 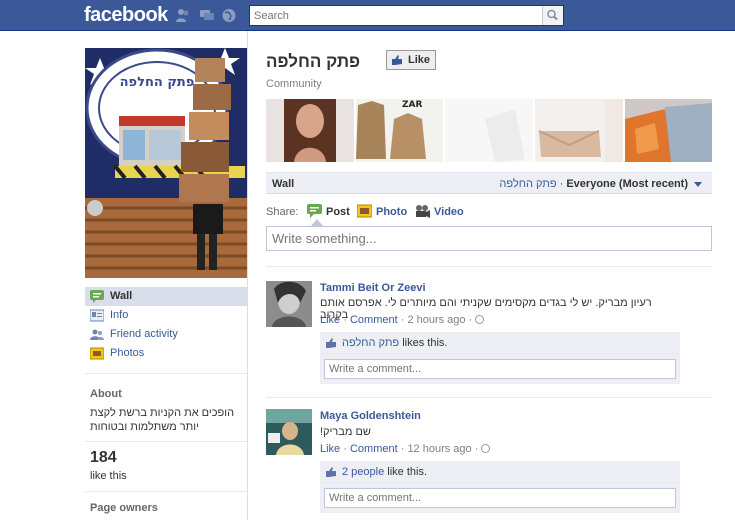 I want to click on page-category: Community, so click(x=294, y=84).